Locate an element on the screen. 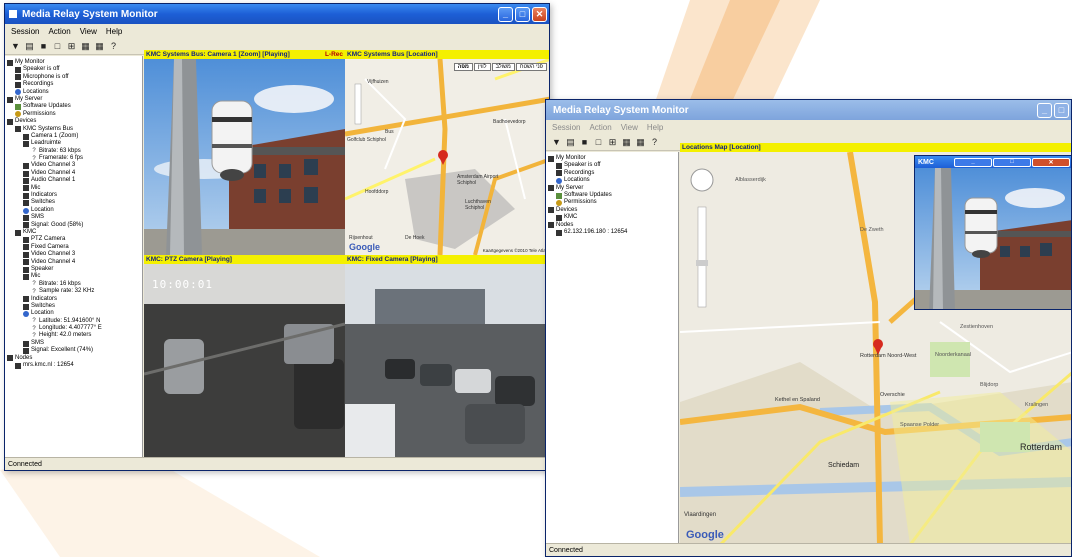  kmc-popup-titlebar: KMC _ □ ✕ is located at coordinates (993, 162).